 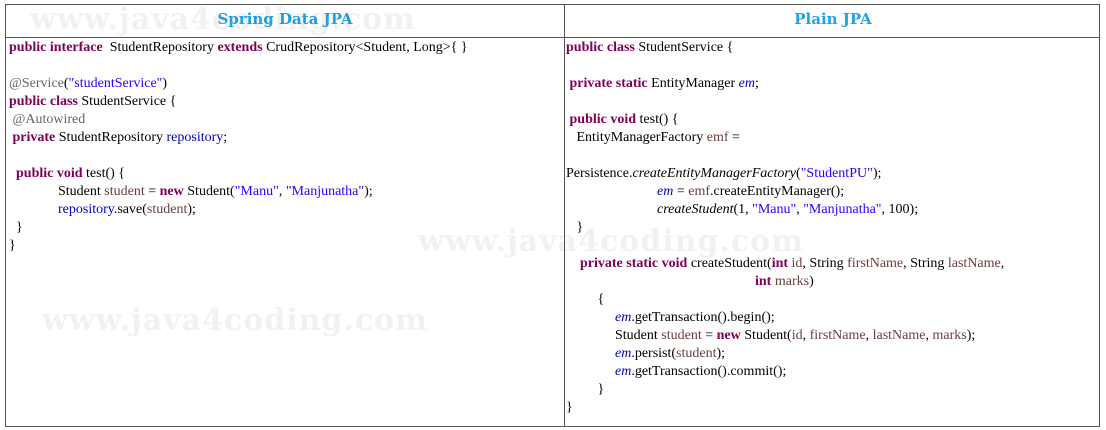 I want to click on code-token: {, so click(x=585, y=299).